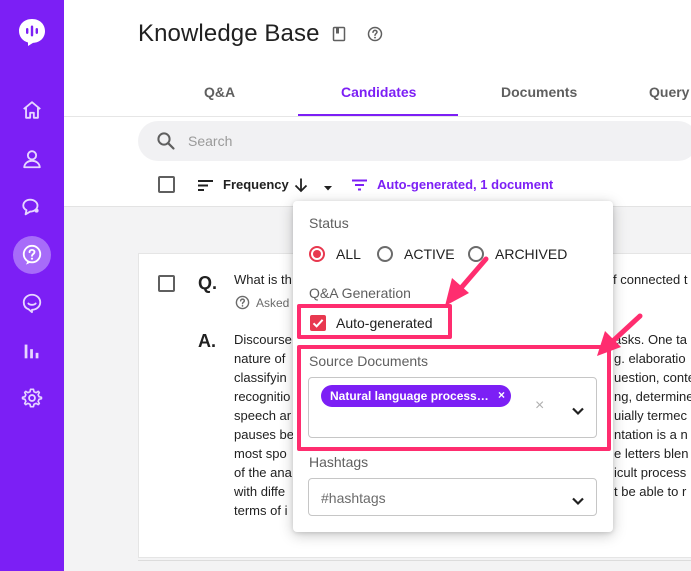 The width and height of the screenshot is (691, 571). Describe the element at coordinates (264, 434) in the screenshot. I see `answer-line: pauses be` at that location.